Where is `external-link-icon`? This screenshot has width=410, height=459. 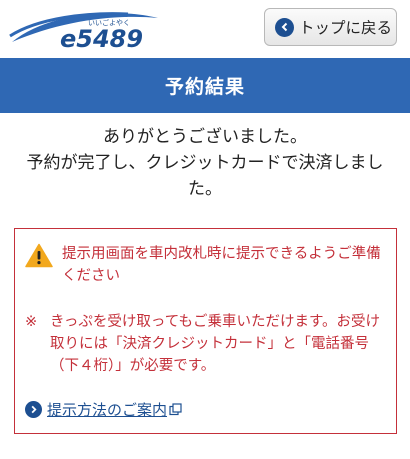 external-link-icon is located at coordinates (175, 409).